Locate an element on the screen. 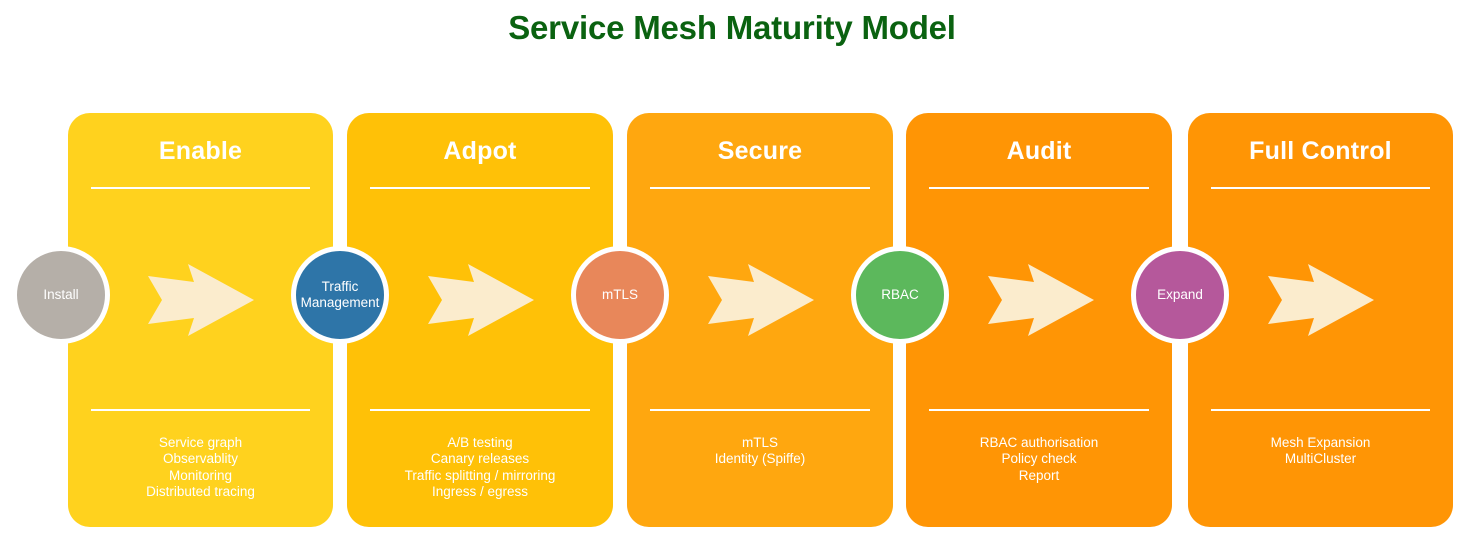 The width and height of the screenshot is (1464, 540). milestone-label: mTLS is located at coordinates (619, 294).